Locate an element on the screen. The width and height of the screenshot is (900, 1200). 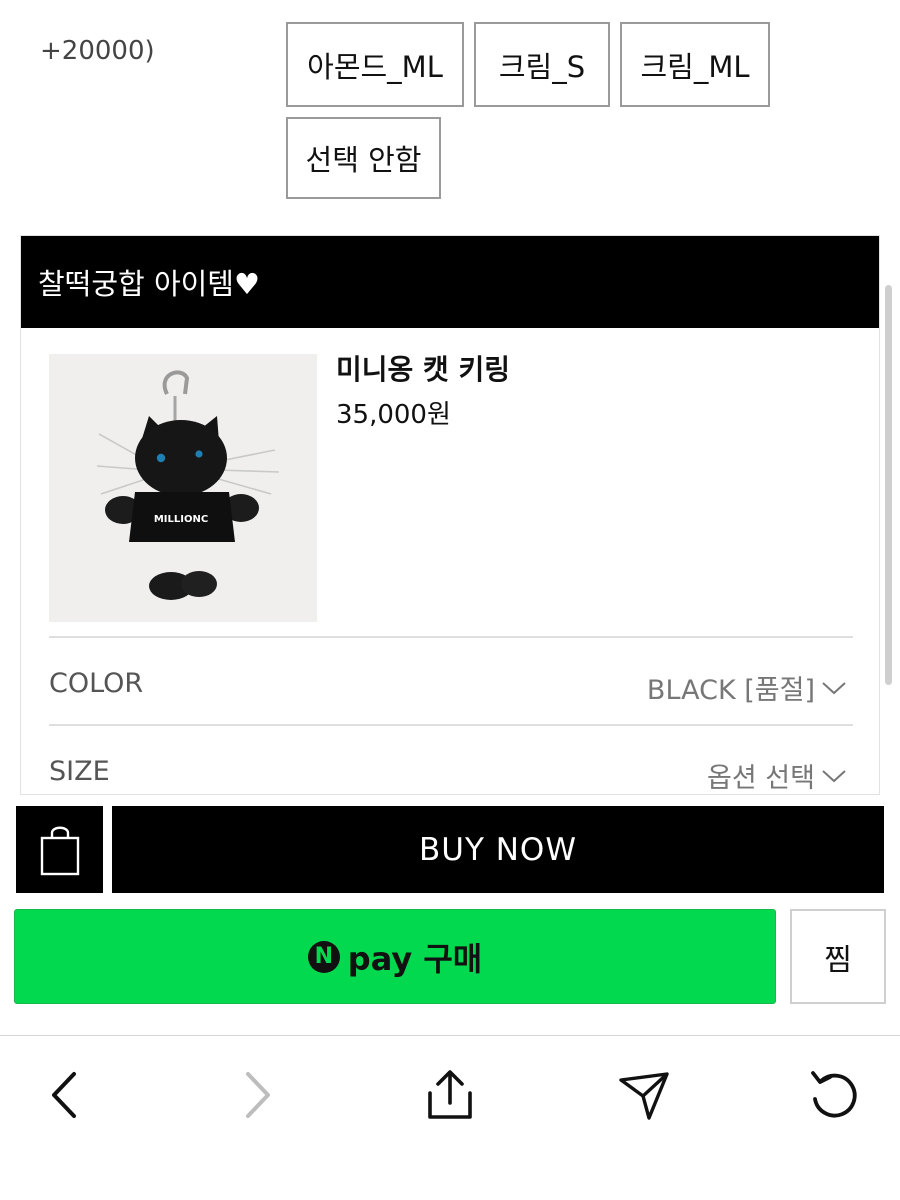
scrollbar is located at coordinates (888, 485).